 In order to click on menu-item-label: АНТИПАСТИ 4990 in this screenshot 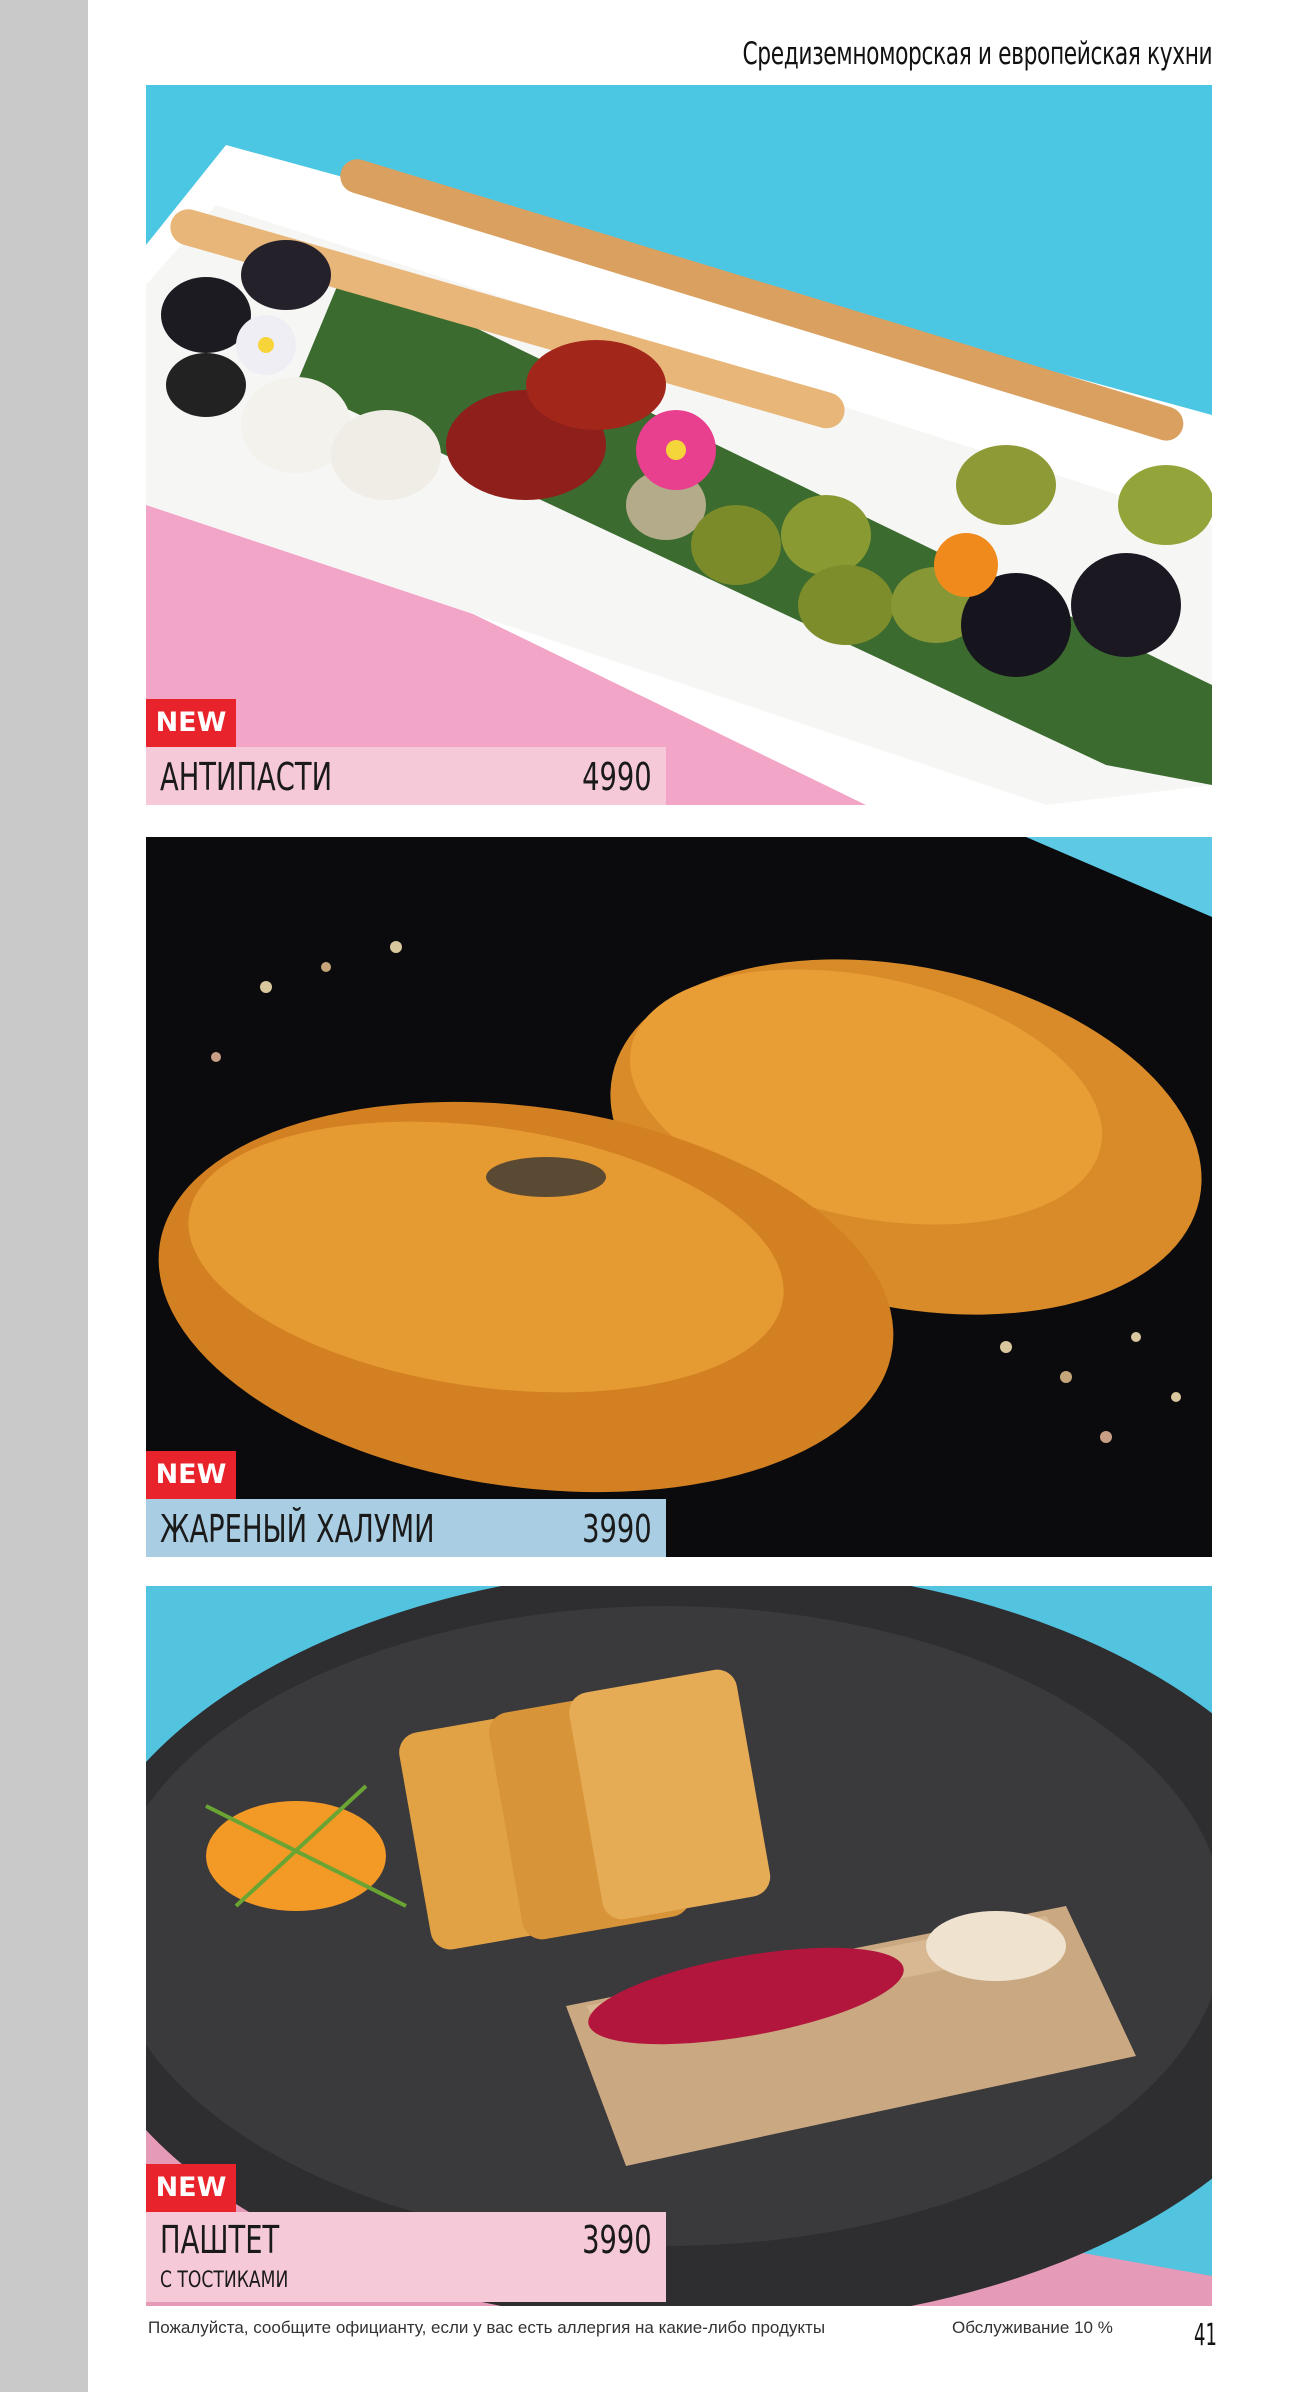, I will do `click(406, 776)`.